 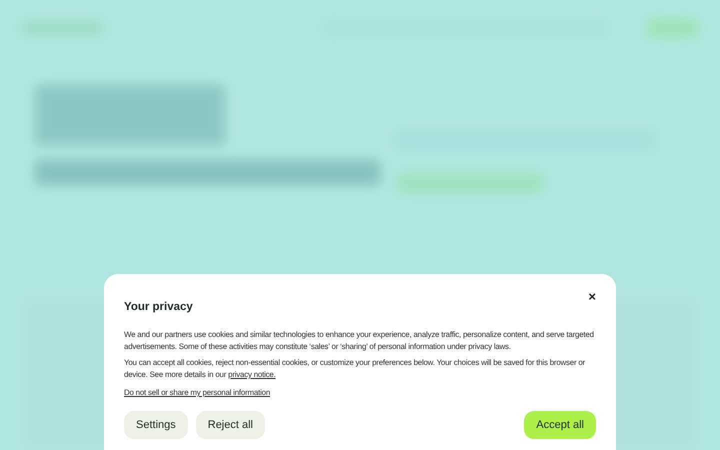 What do you see at coordinates (560, 425) in the screenshot?
I see `accept-button: Accept all` at bounding box center [560, 425].